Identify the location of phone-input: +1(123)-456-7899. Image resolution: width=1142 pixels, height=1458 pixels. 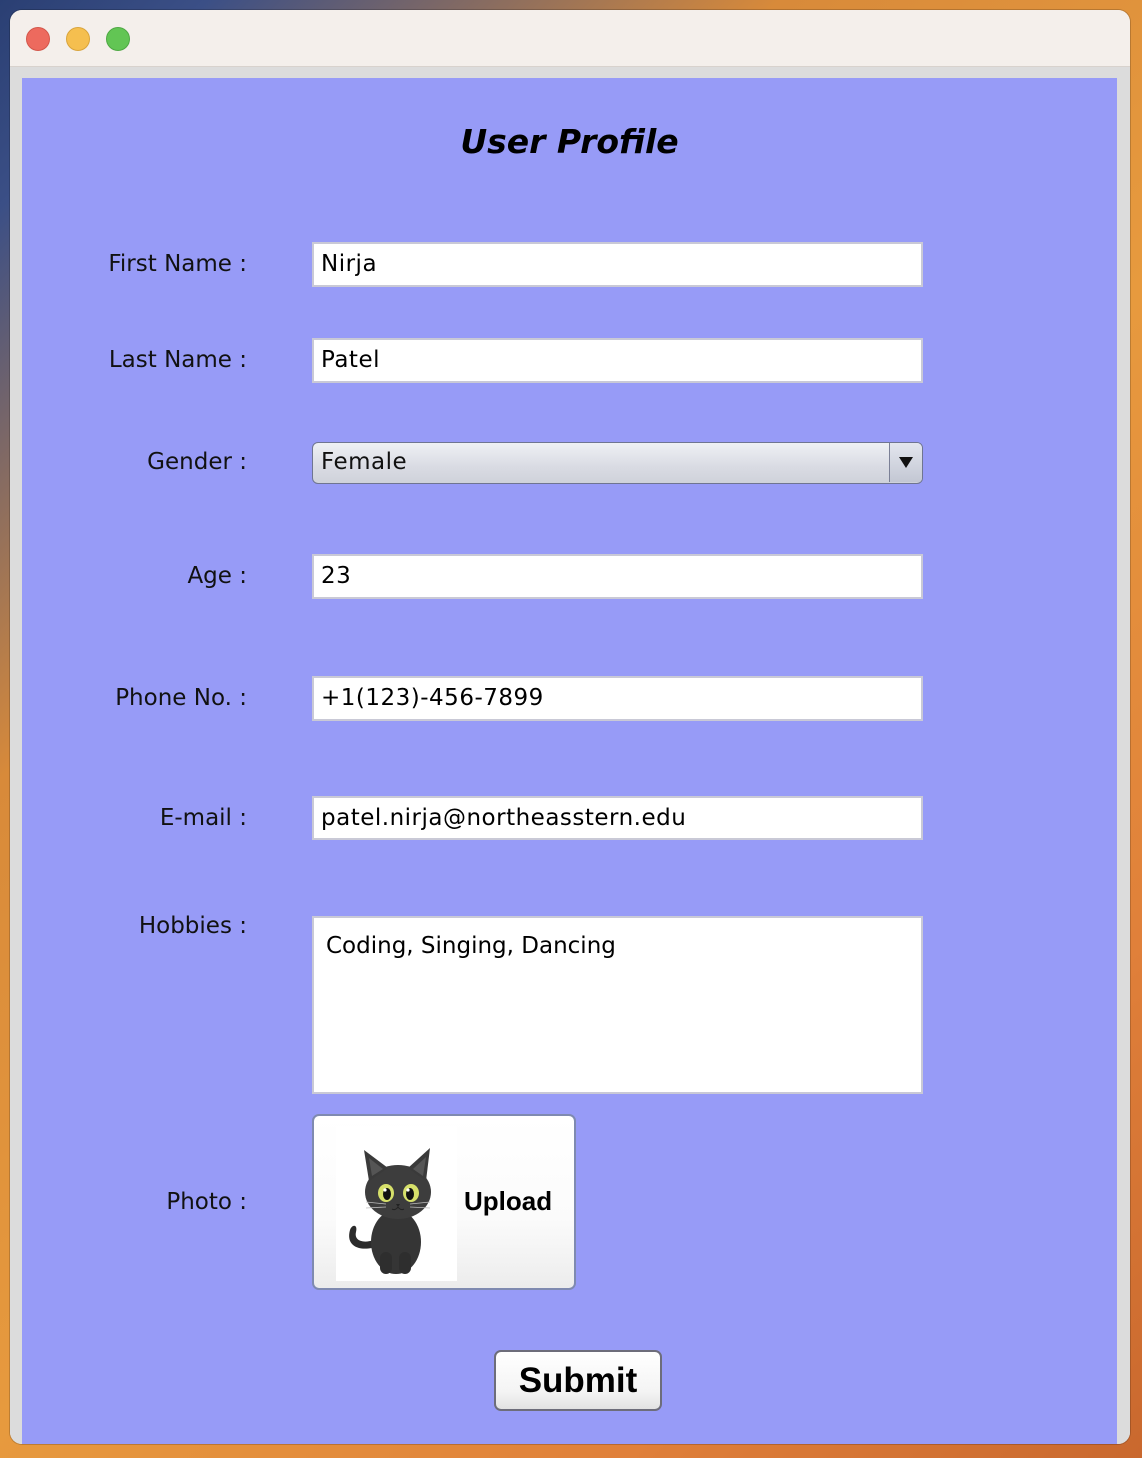
(617, 698).